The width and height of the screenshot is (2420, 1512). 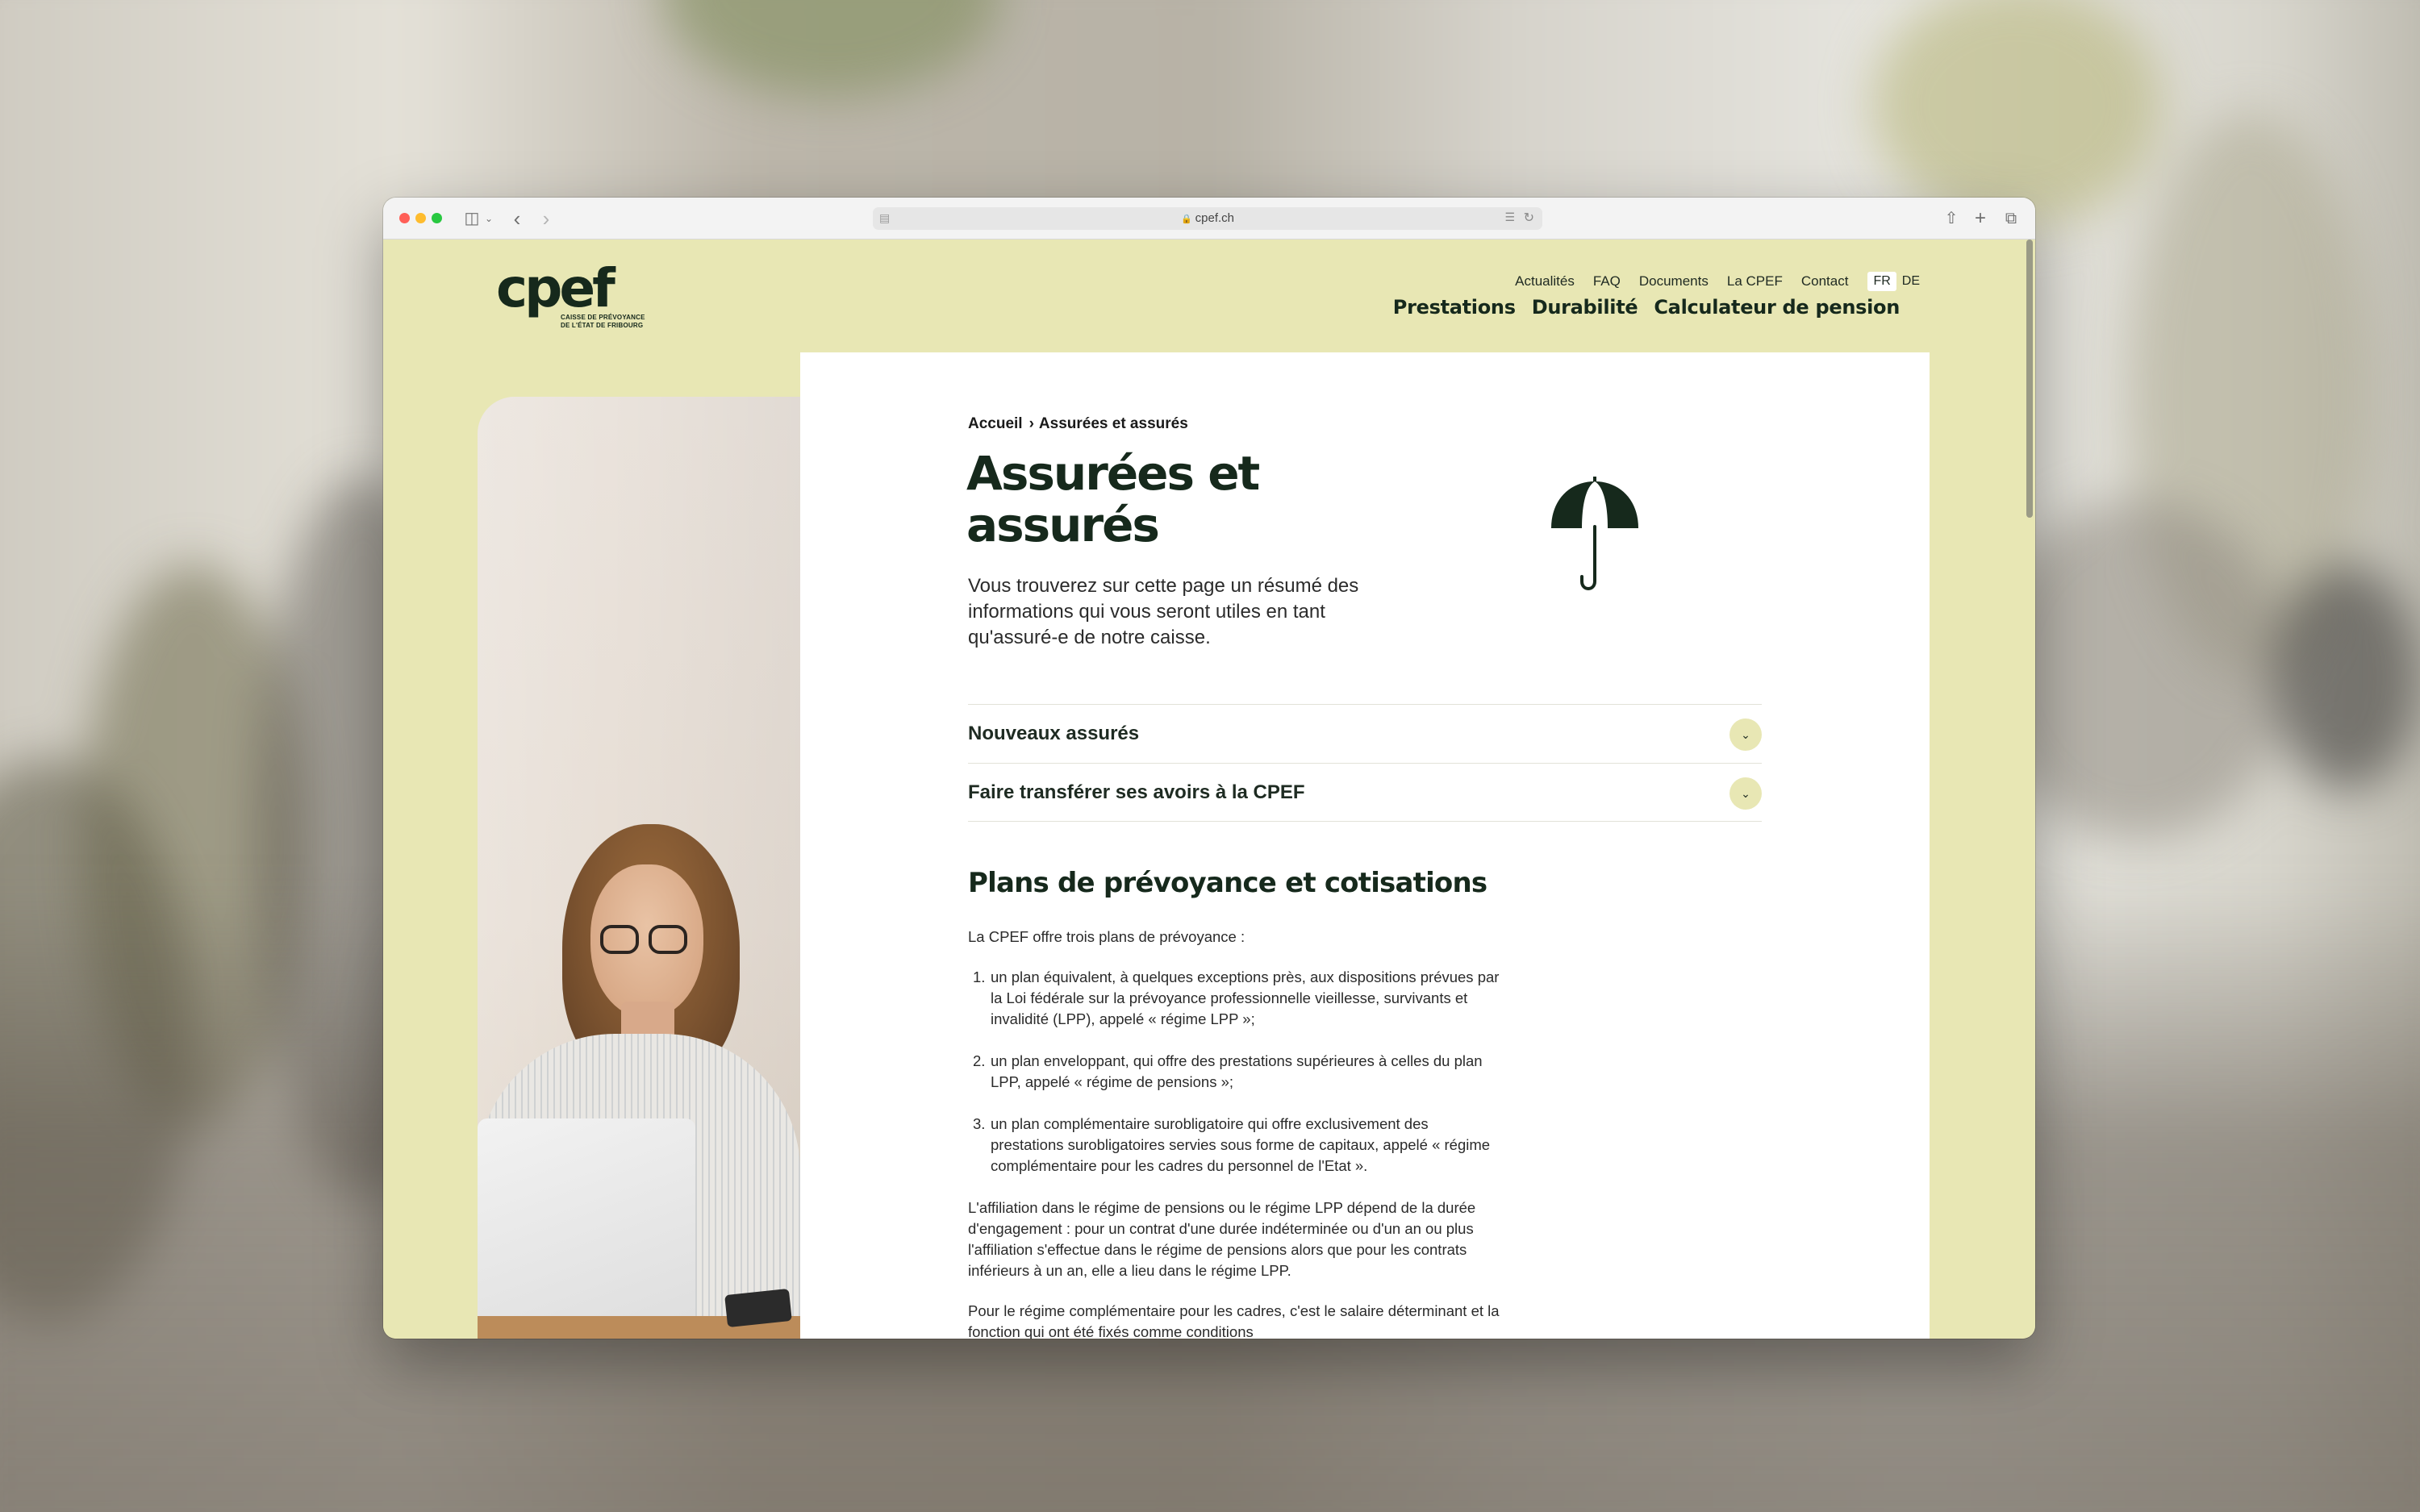 I want to click on nav-link-la-cpef: La CPEF, so click(x=1755, y=281).